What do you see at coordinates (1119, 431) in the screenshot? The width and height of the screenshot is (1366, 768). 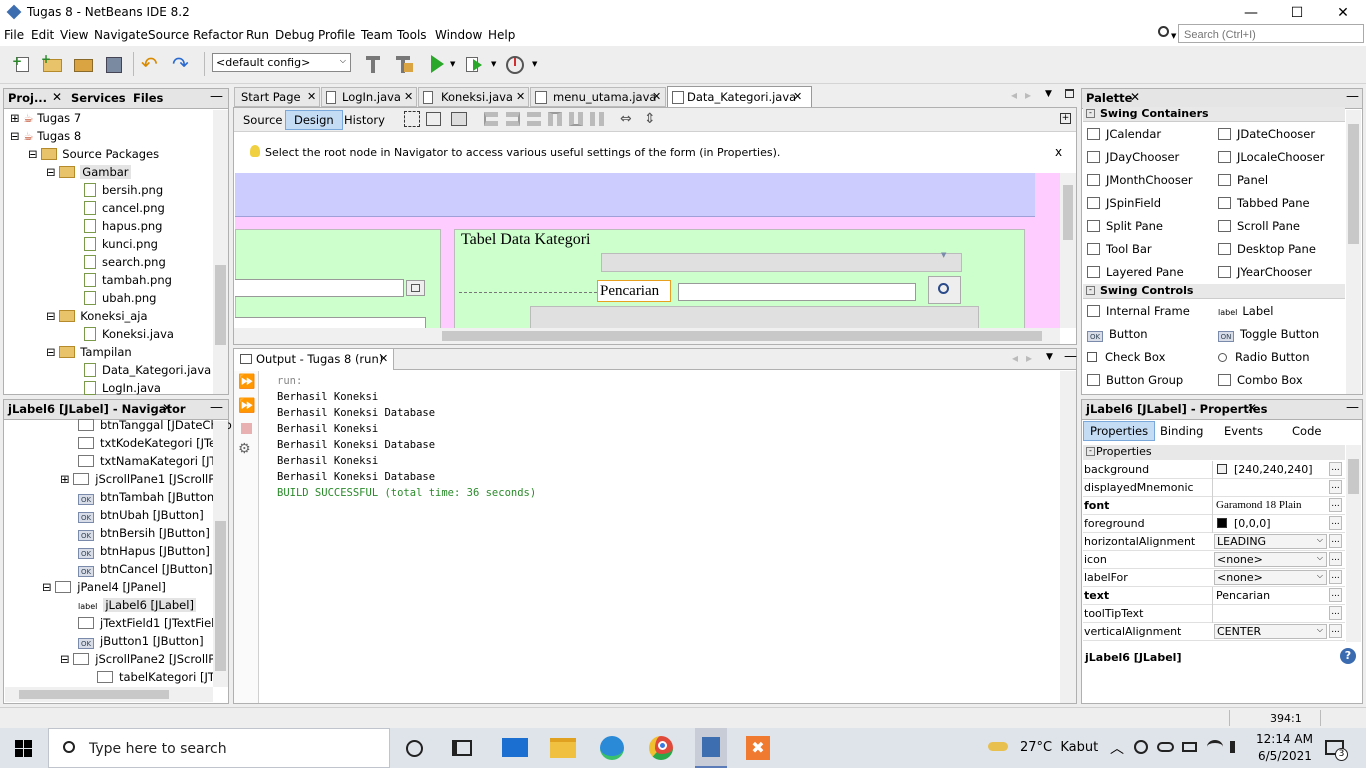 I see `properties-tab: Properties` at bounding box center [1119, 431].